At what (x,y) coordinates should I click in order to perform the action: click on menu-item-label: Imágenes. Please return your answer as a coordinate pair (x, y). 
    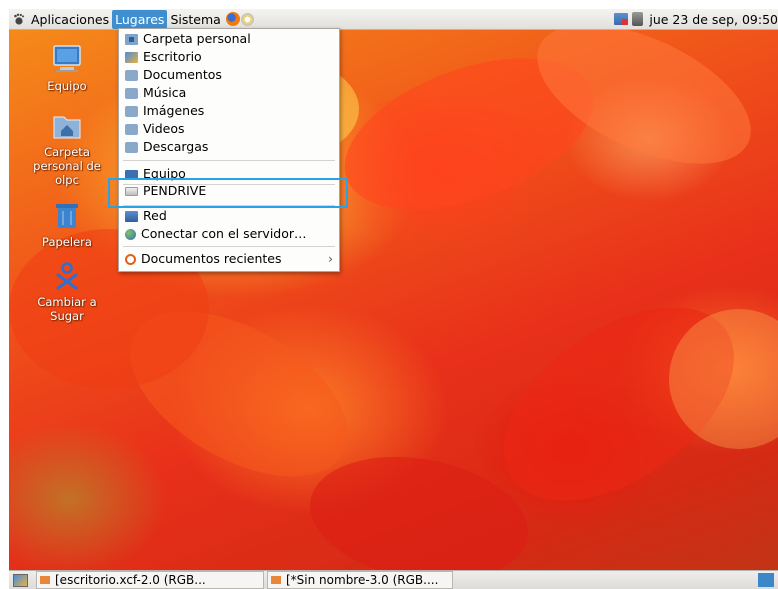
    Looking at the image, I should click on (174, 110).